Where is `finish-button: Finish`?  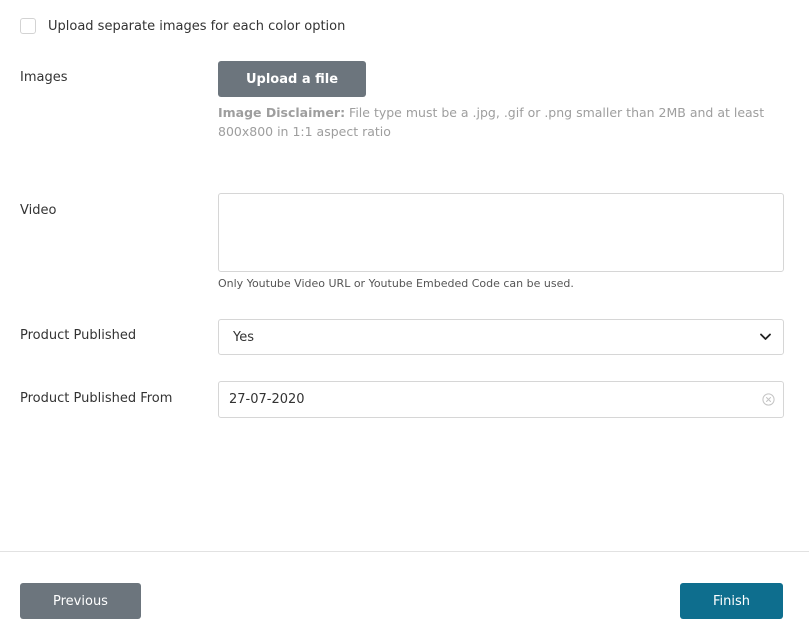 finish-button: Finish is located at coordinates (731, 601).